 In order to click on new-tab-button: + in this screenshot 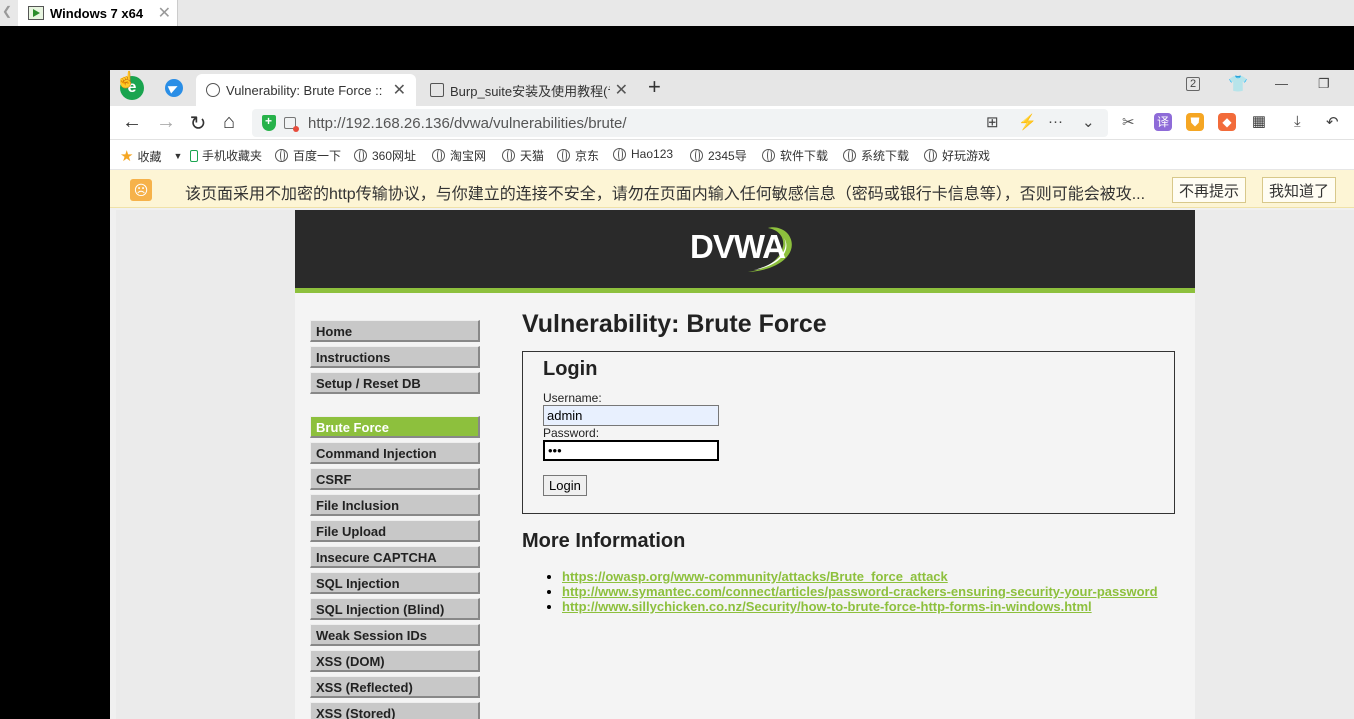, I will do `click(654, 87)`.